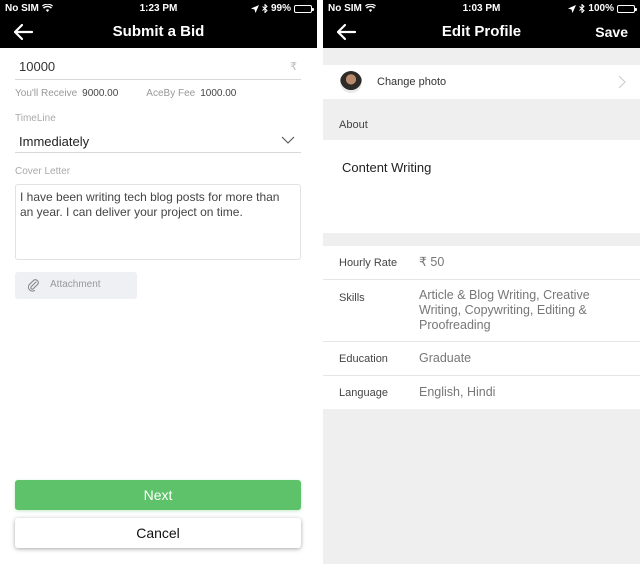  What do you see at coordinates (622, 82) in the screenshot?
I see `chevron-right-icon` at bounding box center [622, 82].